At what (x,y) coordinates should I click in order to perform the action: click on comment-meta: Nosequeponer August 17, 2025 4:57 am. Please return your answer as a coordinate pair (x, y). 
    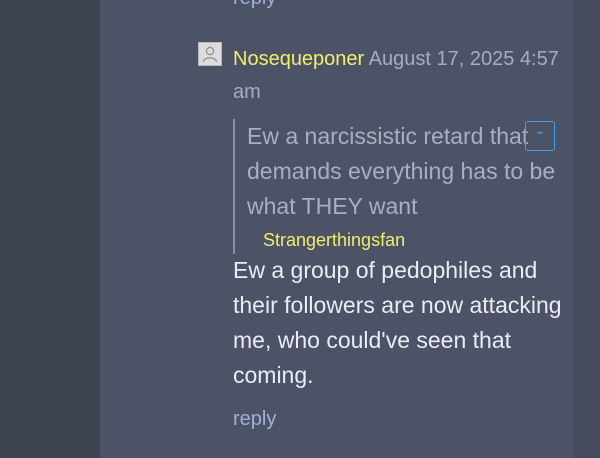
    Looking at the image, I should click on (400, 76).